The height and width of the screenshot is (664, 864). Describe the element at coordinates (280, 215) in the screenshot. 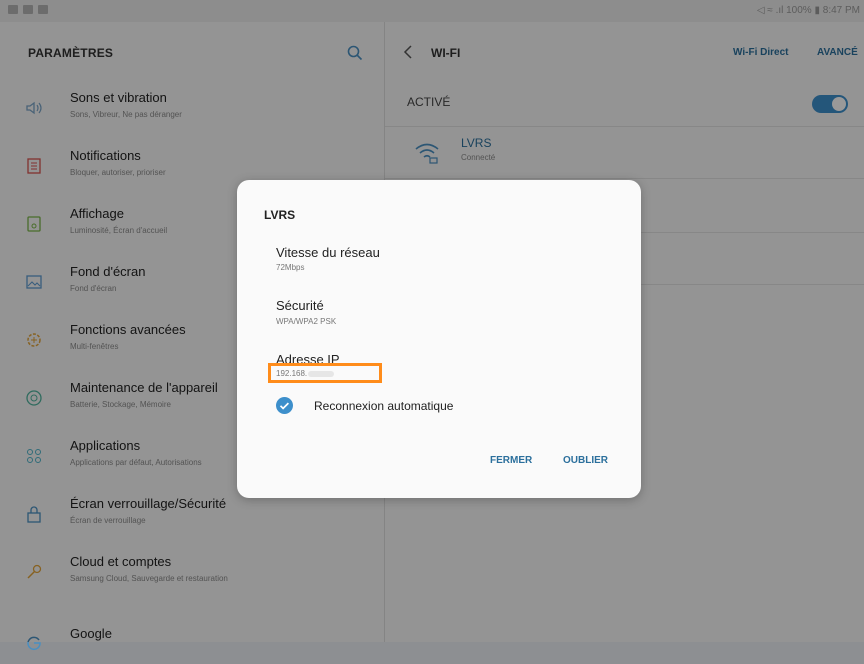

I see `dialog-title: LVRS` at that location.